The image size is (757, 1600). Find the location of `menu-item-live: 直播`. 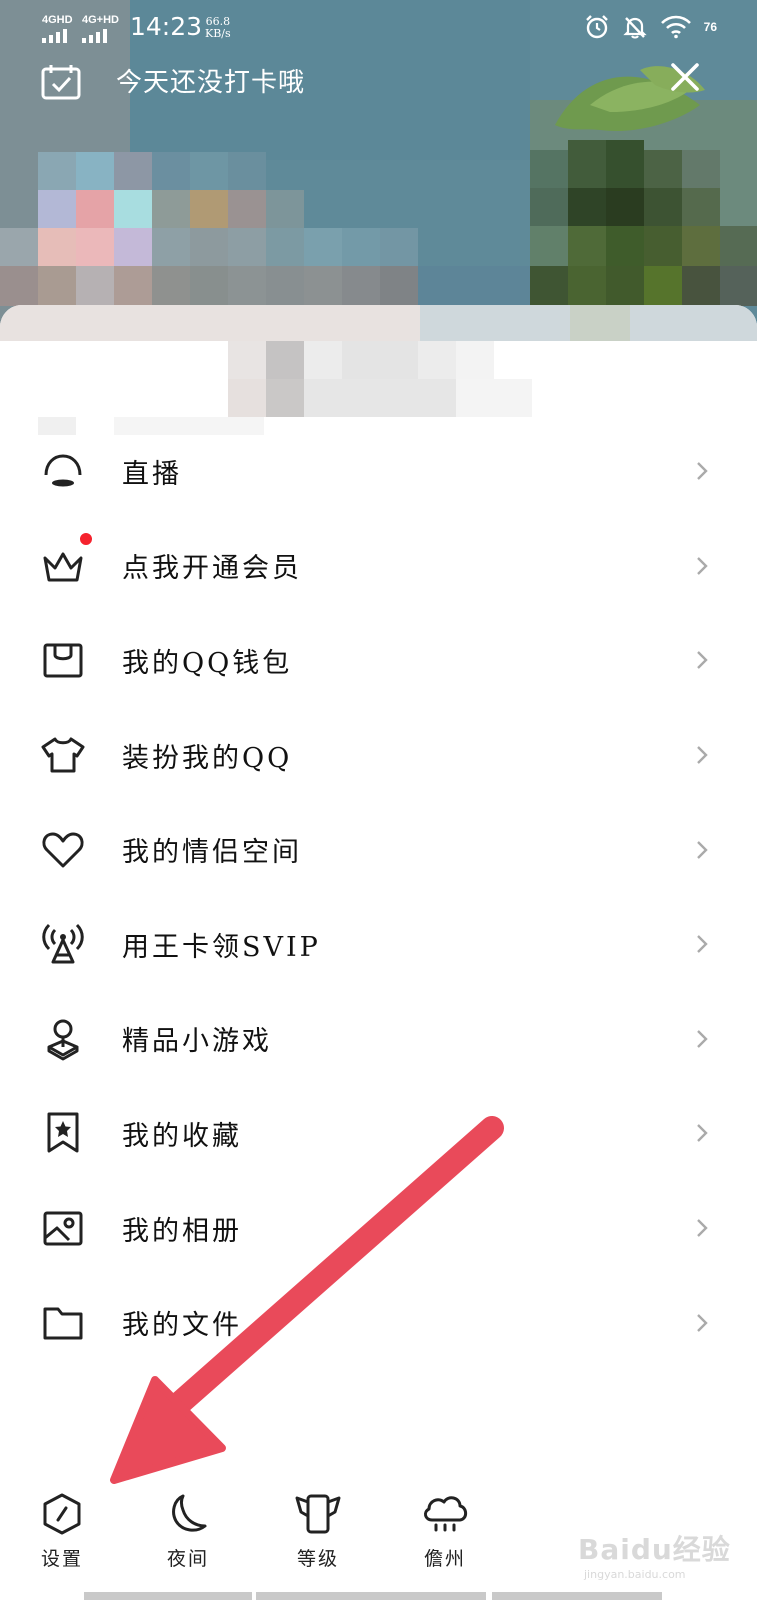

menu-item-live: 直播 is located at coordinates (378, 471).